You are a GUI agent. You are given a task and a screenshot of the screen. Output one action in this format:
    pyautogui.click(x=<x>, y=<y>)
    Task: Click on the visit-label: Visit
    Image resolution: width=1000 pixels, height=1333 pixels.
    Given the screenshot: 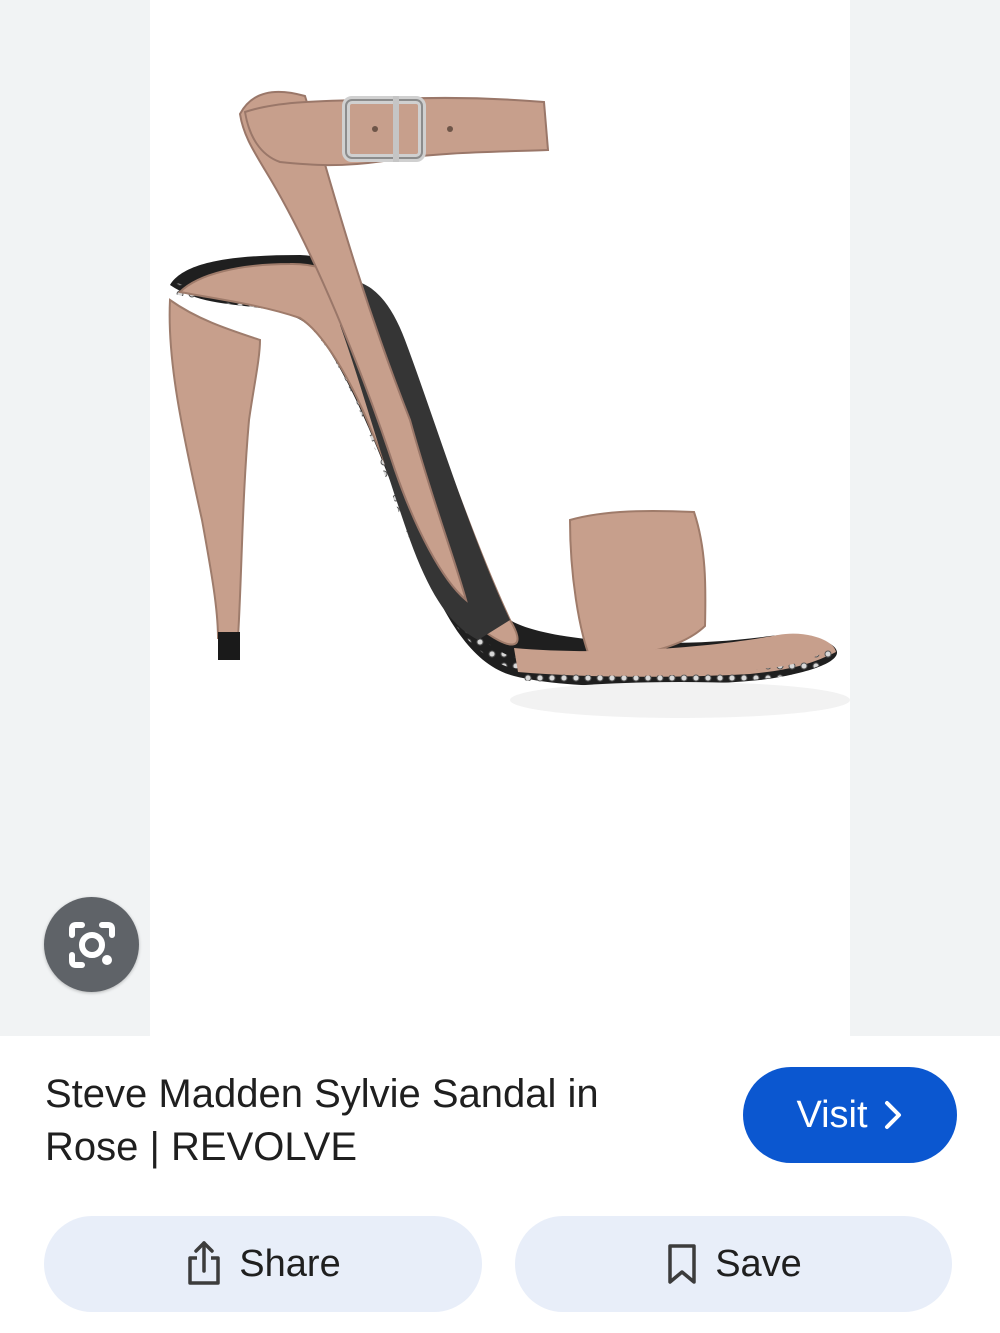 What is the action you would take?
    pyautogui.click(x=832, y=1114)
    